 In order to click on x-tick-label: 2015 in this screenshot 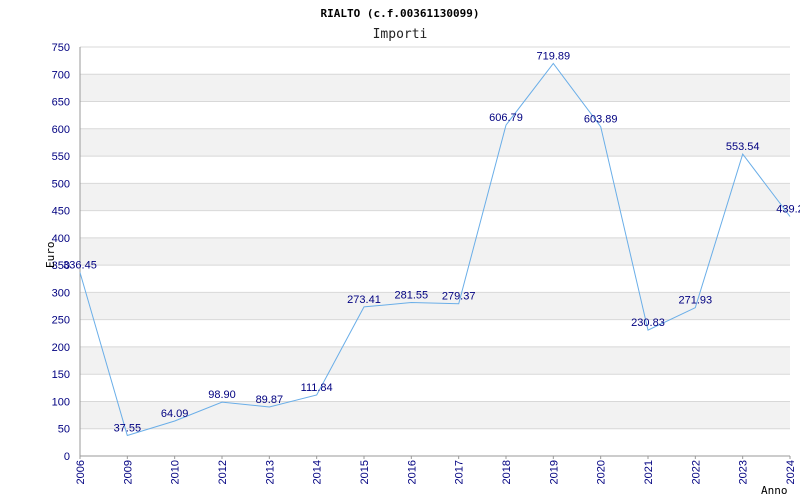, I will do `click(365, 472)`.